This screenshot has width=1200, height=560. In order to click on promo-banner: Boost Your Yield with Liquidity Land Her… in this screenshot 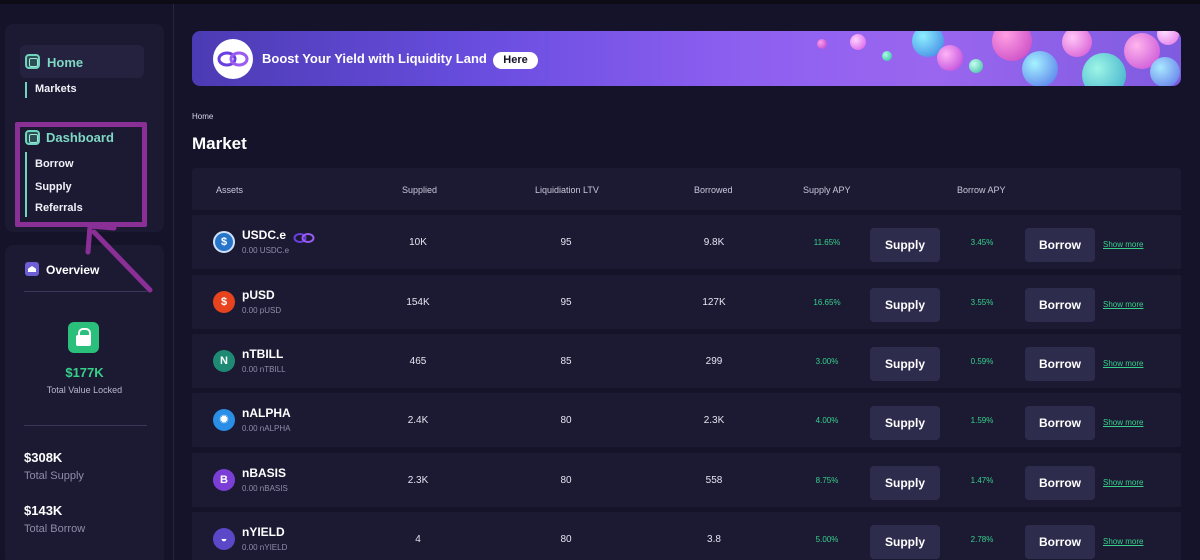, I will do `click(686, 58)`.